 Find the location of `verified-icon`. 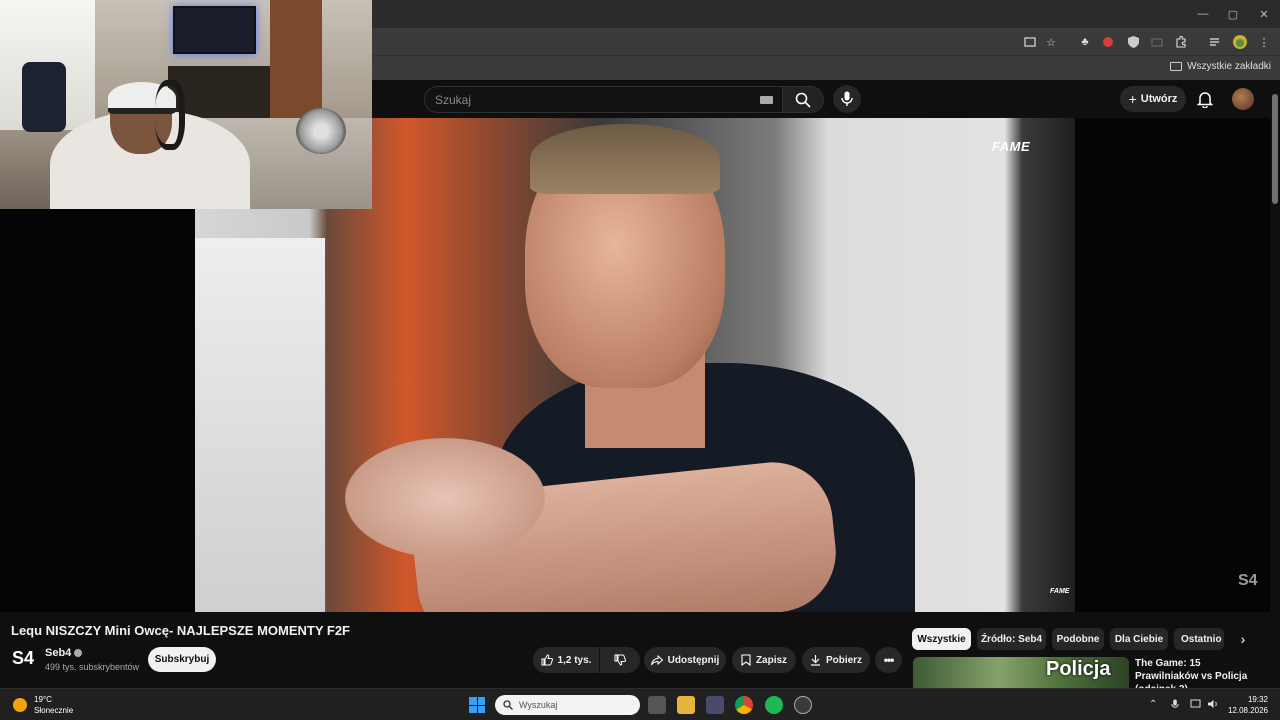

verified-icon is located at coordinates (78, 653).